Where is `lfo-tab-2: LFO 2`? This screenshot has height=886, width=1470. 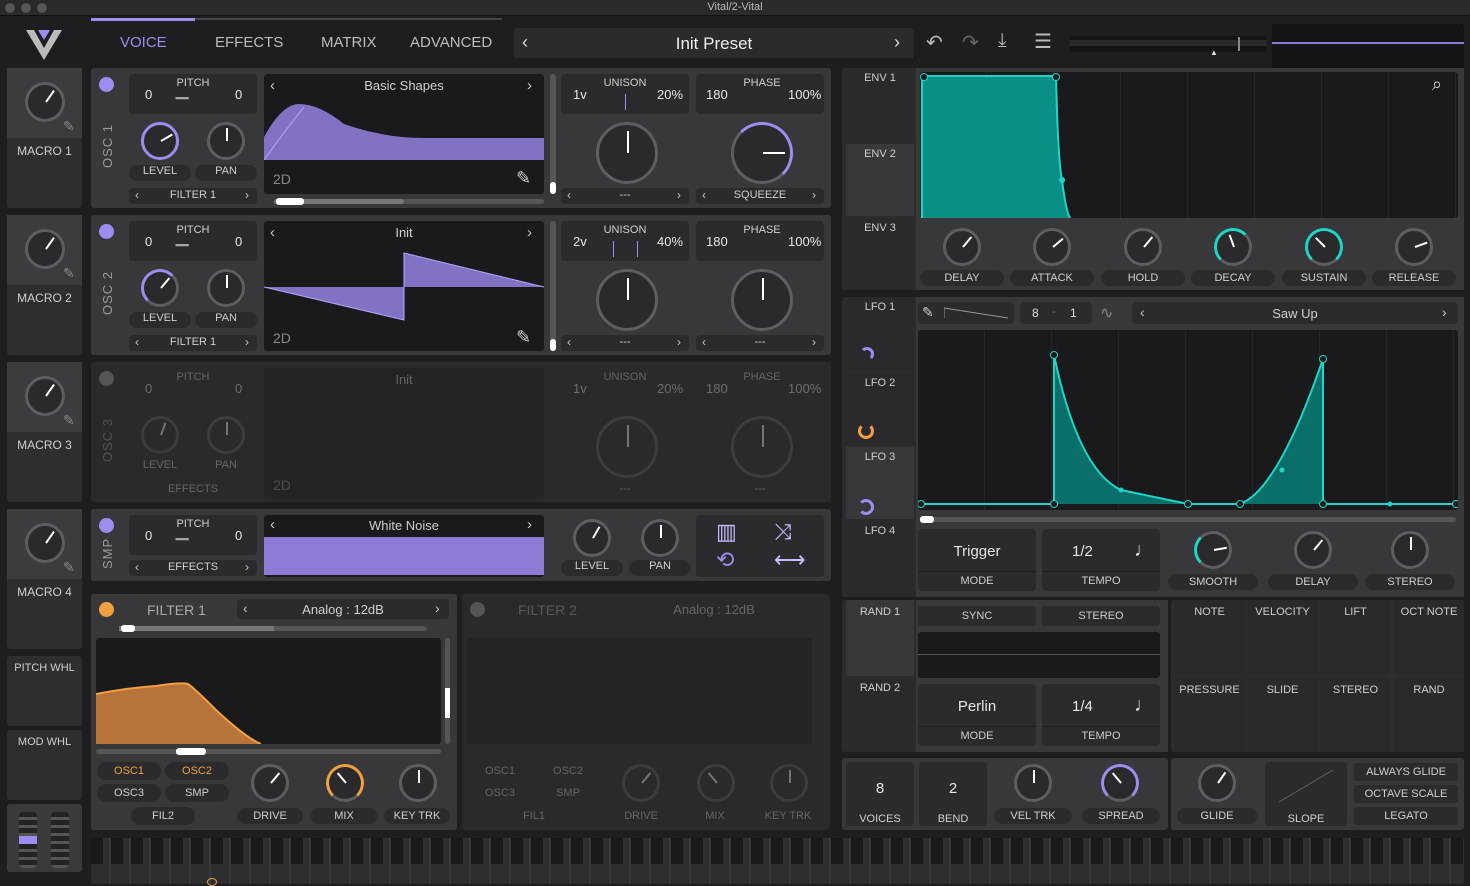 lfo-tab-2: LFO 2 is located at coordinates (880, 409).